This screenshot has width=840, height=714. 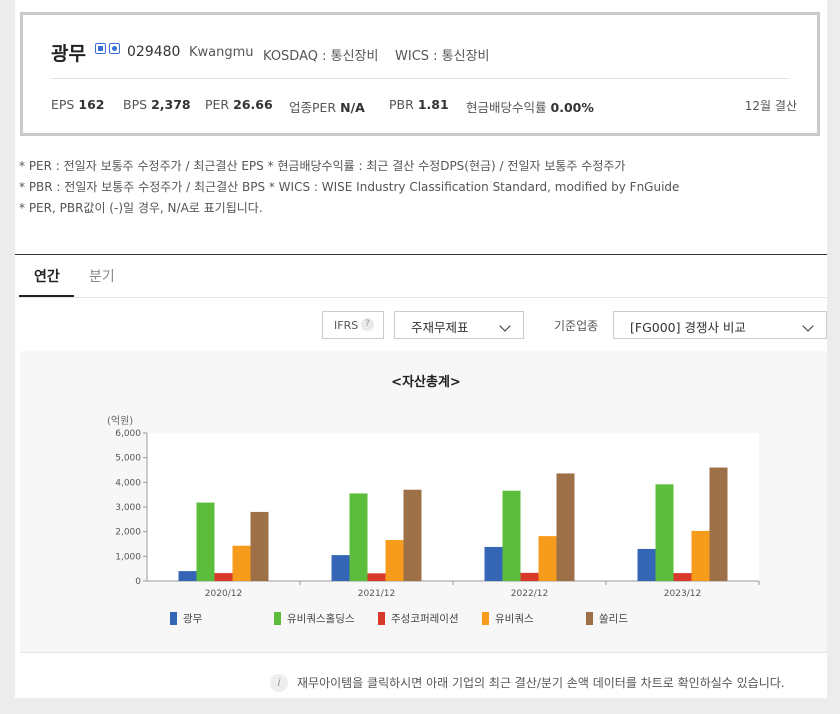 I want to click on statement-select-value: 주재무제표, so click(x=440, y=327).